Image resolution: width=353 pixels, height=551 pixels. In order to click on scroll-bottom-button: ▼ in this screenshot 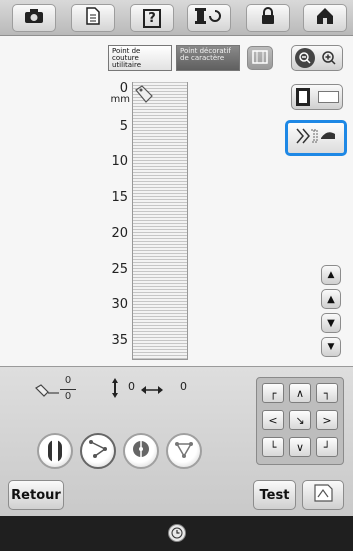, I will do `click(331, 347)`.